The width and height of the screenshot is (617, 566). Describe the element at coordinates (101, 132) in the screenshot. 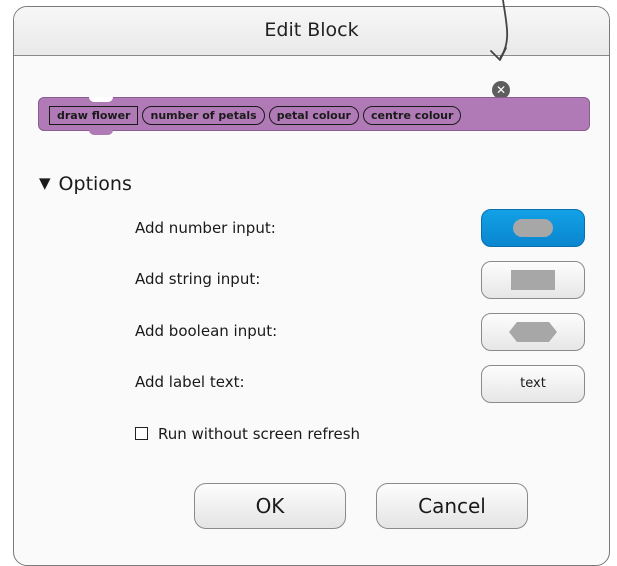

I see `block-notch-bottom` at that location.